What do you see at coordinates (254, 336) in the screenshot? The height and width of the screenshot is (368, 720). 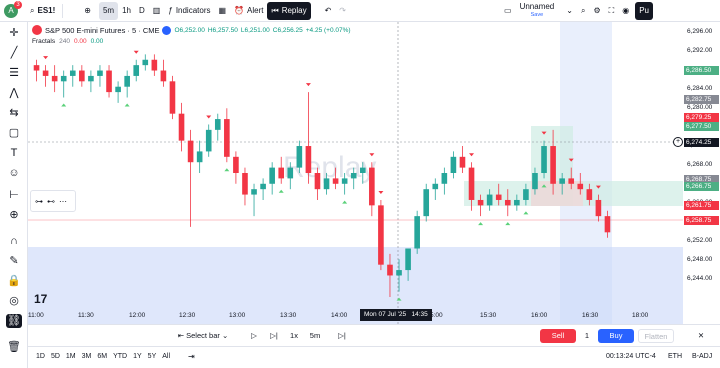 I see `play-button: ▷` at bounding box center [254, 336].